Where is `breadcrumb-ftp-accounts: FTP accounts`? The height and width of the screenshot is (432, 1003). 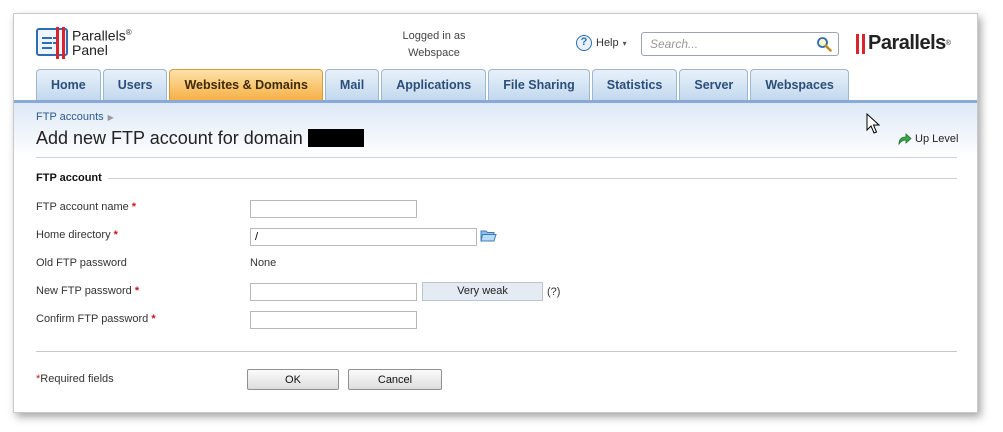
breadcrumb-ftp-accounts: FTP accounts is located at coordinates (70, 117).